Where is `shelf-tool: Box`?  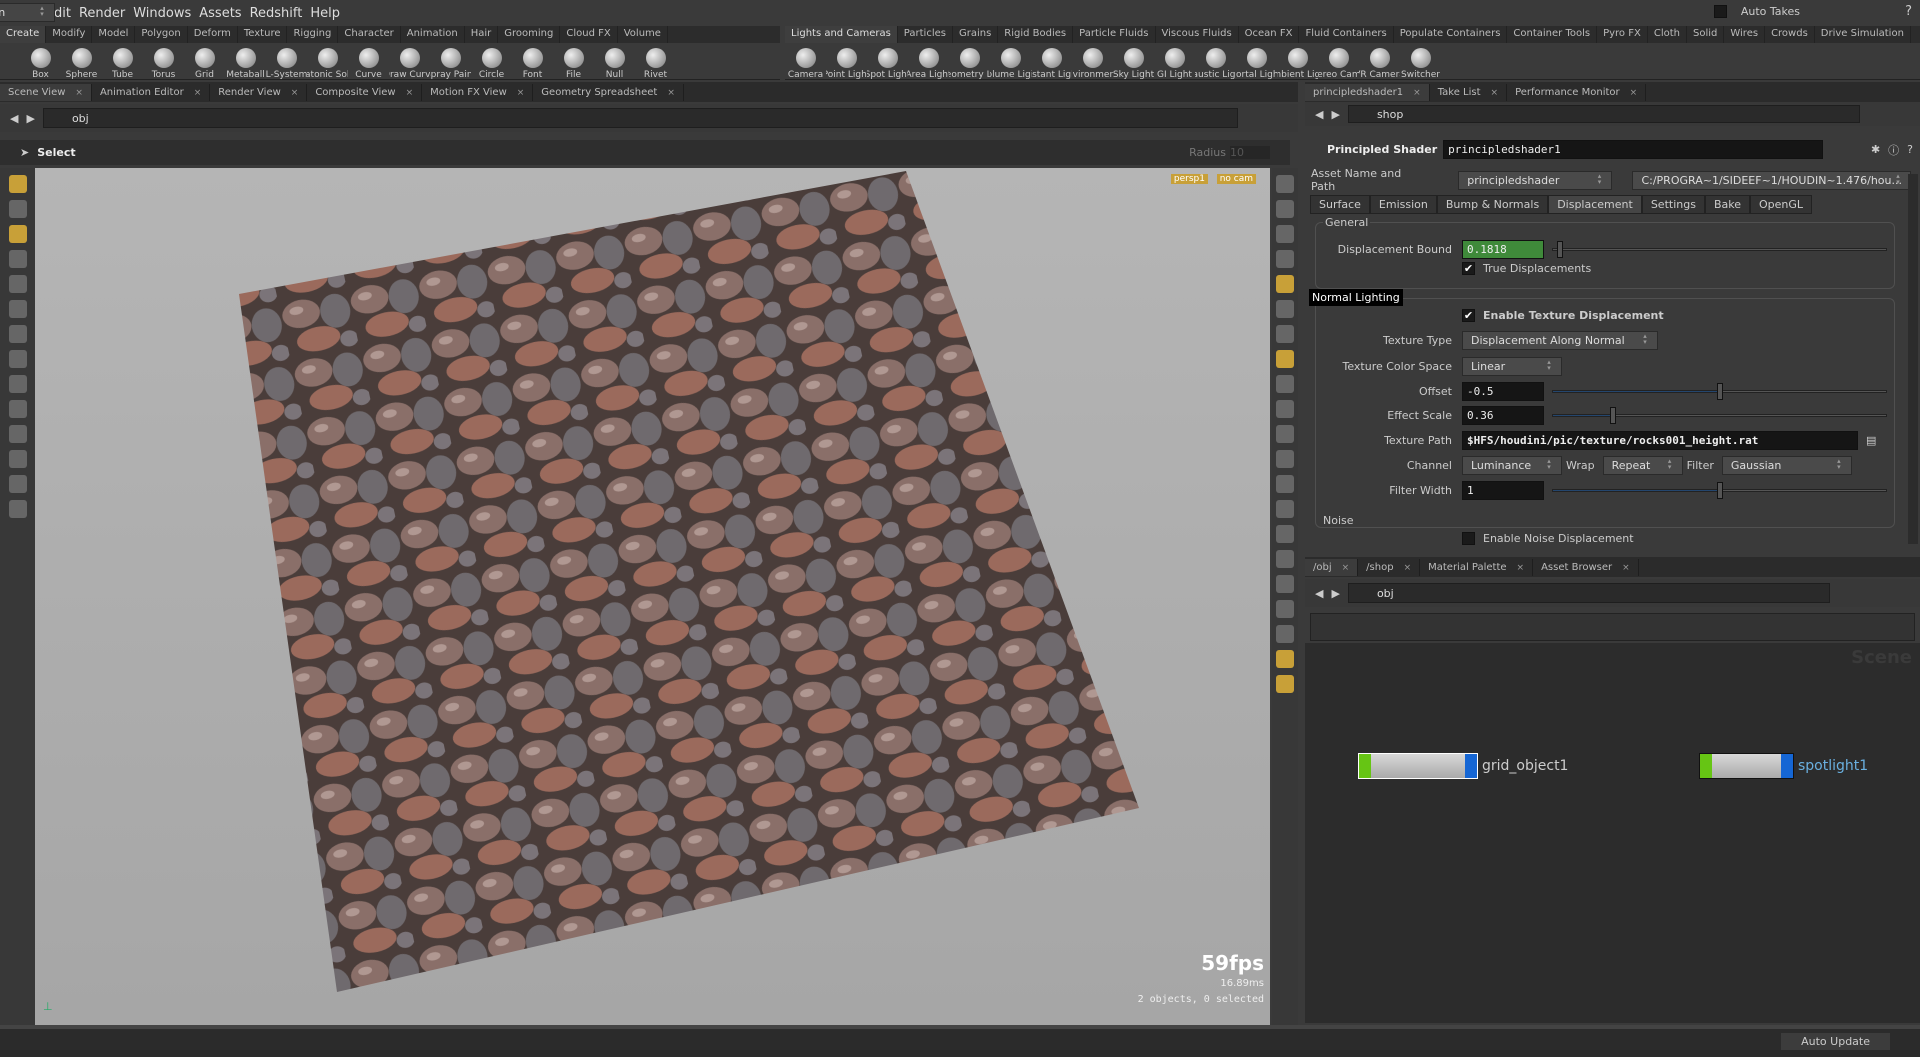
shelf-tool: Box is located at coordinates (40, 64).